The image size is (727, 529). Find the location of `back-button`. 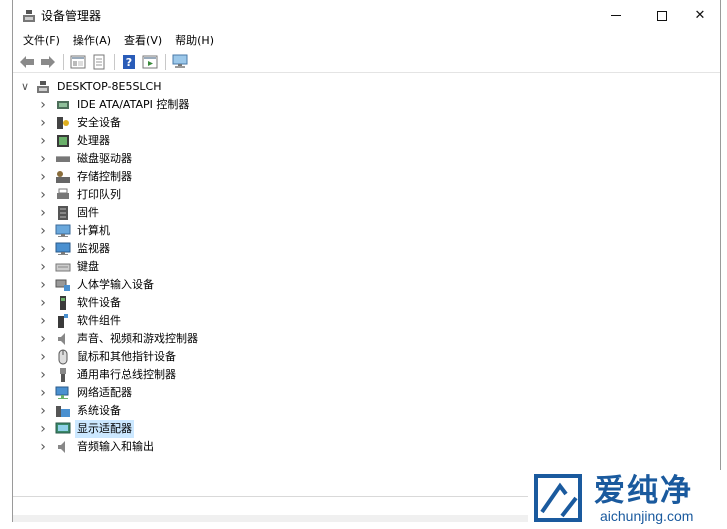

back-button is located at coordinates (27, 62).